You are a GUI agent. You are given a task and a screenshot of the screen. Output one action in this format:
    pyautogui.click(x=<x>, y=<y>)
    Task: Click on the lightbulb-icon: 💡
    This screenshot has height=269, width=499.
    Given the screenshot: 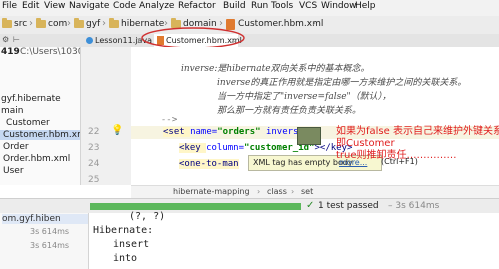 What is the action you would take?
    pyautogui.click(x=117, y=130)
    